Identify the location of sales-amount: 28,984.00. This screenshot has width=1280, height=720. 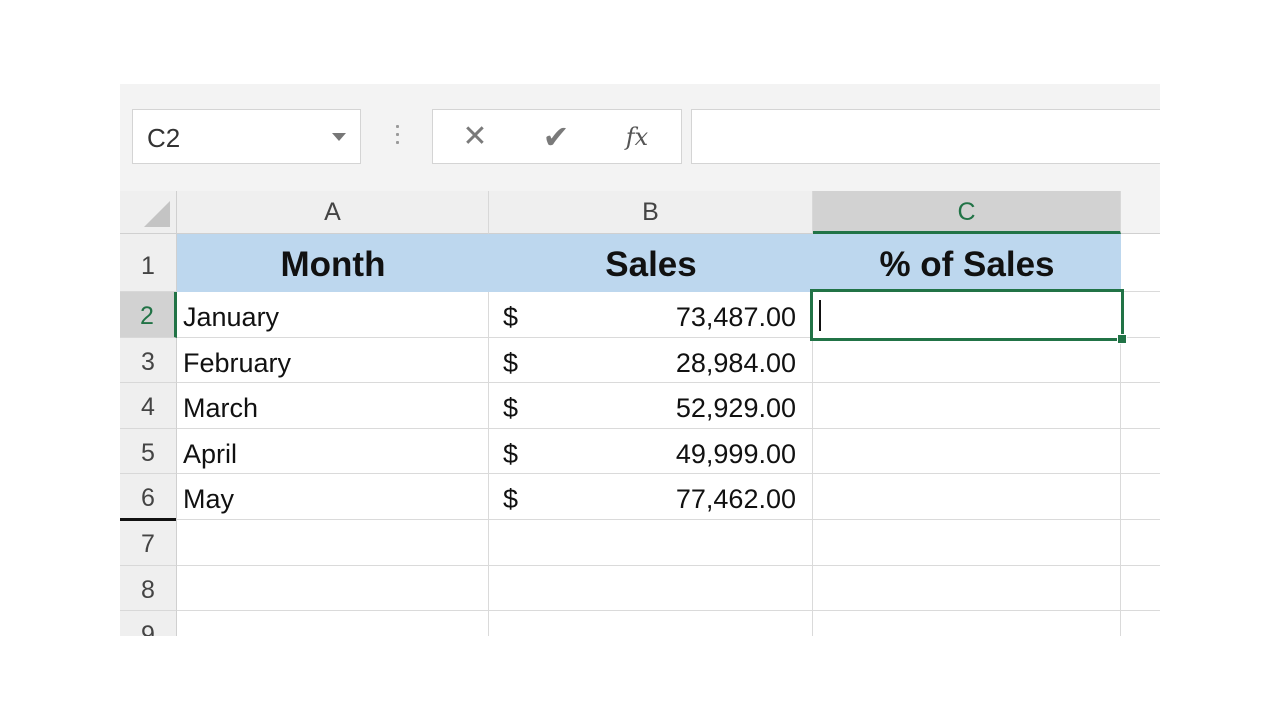
(735, 363).